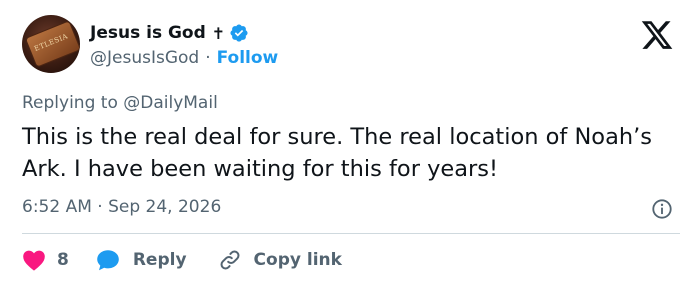 The width and height of the screenshot is (700, 287). Describe the element at coordinates (108, 260) in the screenshot. I see `reply-bubble-icon` at that location.